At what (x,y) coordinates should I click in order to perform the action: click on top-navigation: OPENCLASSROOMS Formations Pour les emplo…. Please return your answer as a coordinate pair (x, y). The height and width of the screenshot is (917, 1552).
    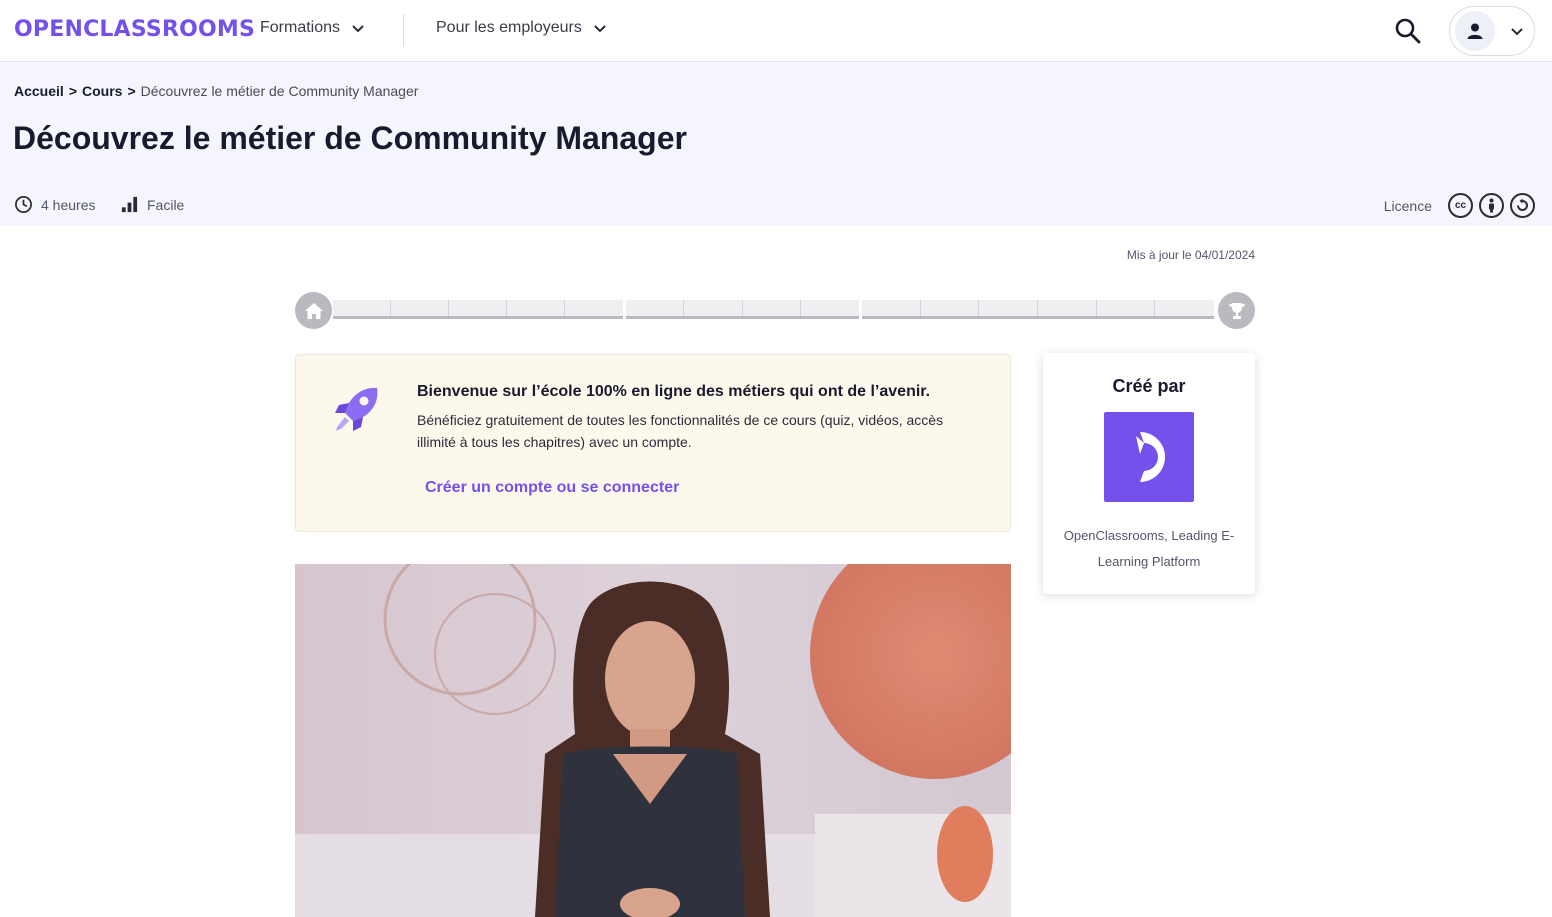
    Looking at the image, I should click on (776, 31).